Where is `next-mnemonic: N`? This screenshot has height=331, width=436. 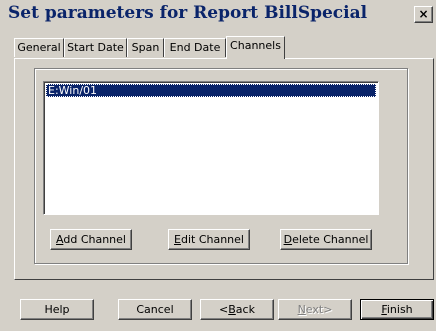 next-mnemonic: N is located at coordinates (301, 309).